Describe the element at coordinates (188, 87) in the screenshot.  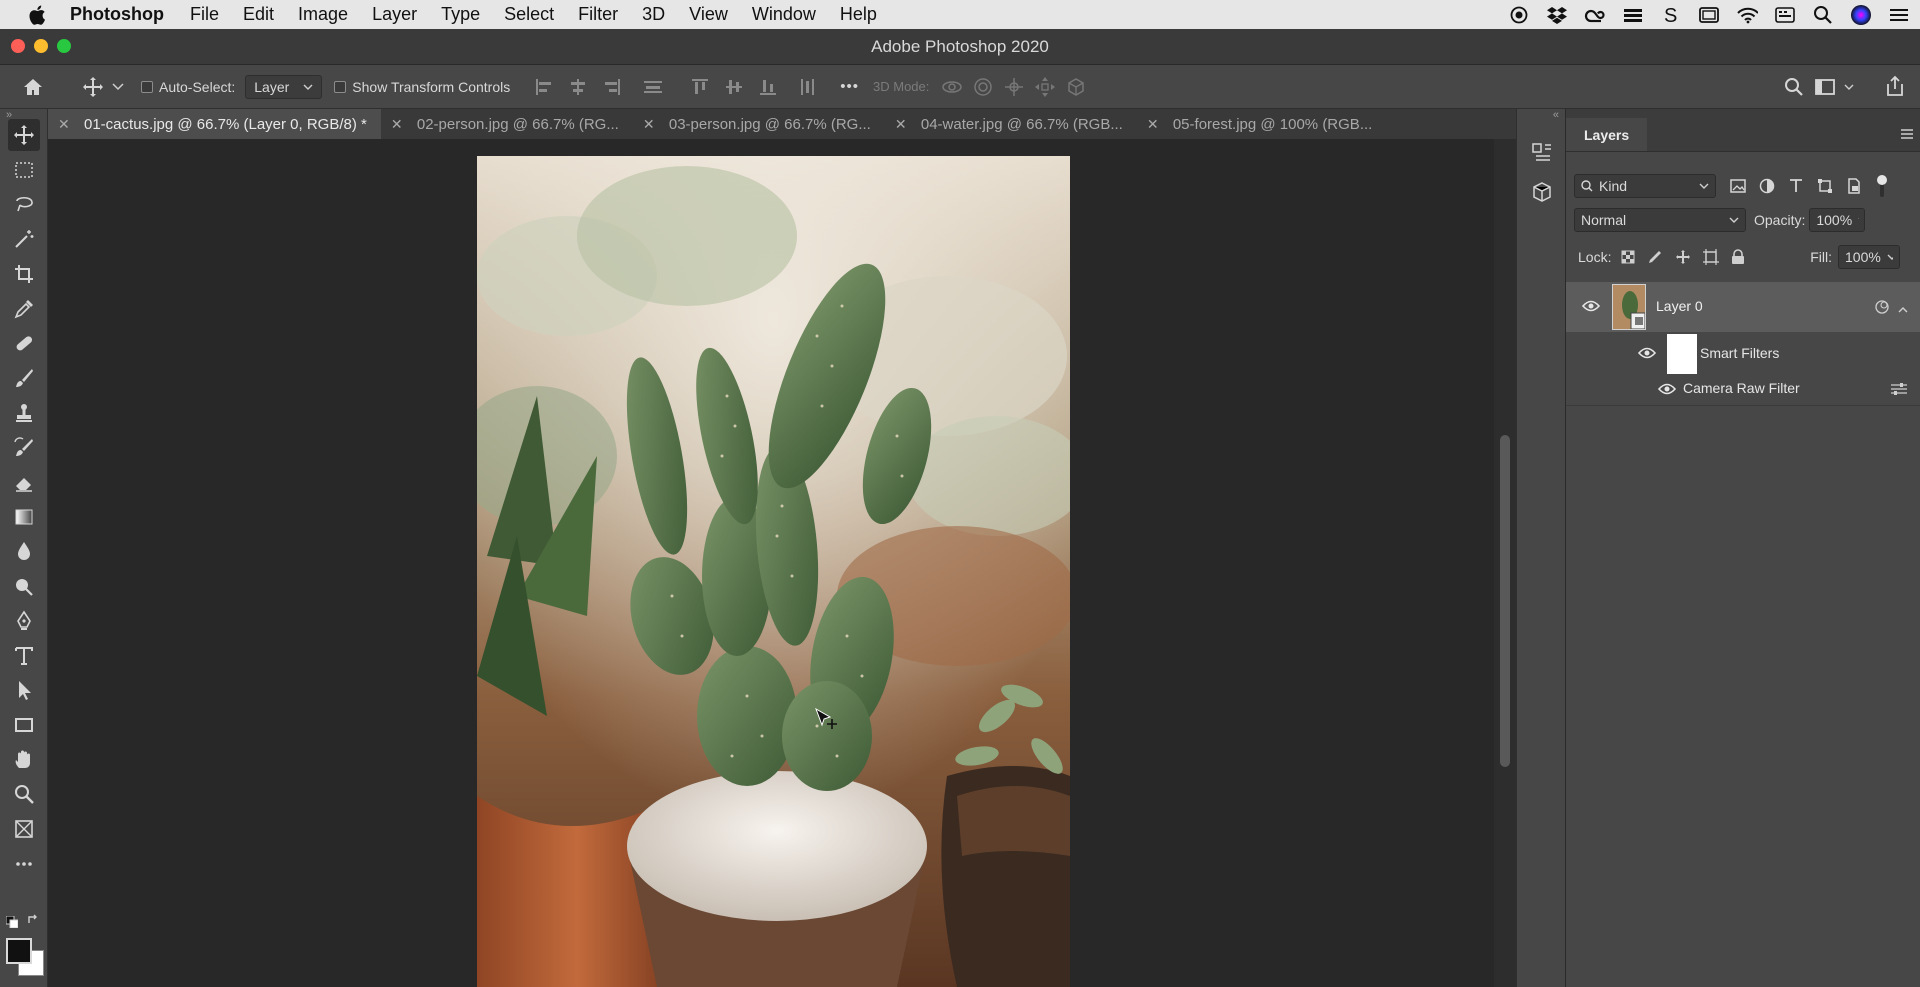
I see `auto-select-toggle: Auto-Select:` at that location.